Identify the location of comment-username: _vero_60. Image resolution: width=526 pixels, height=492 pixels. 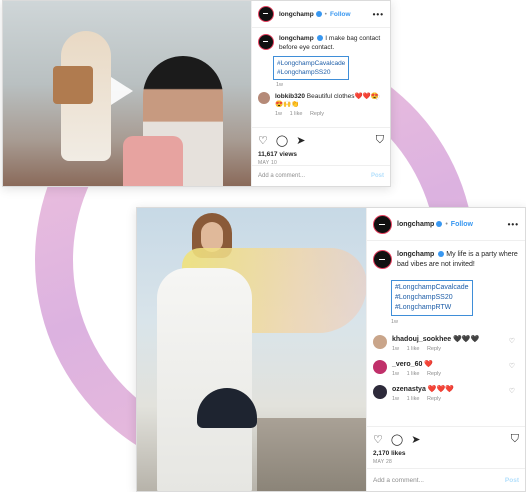
(407, 364).